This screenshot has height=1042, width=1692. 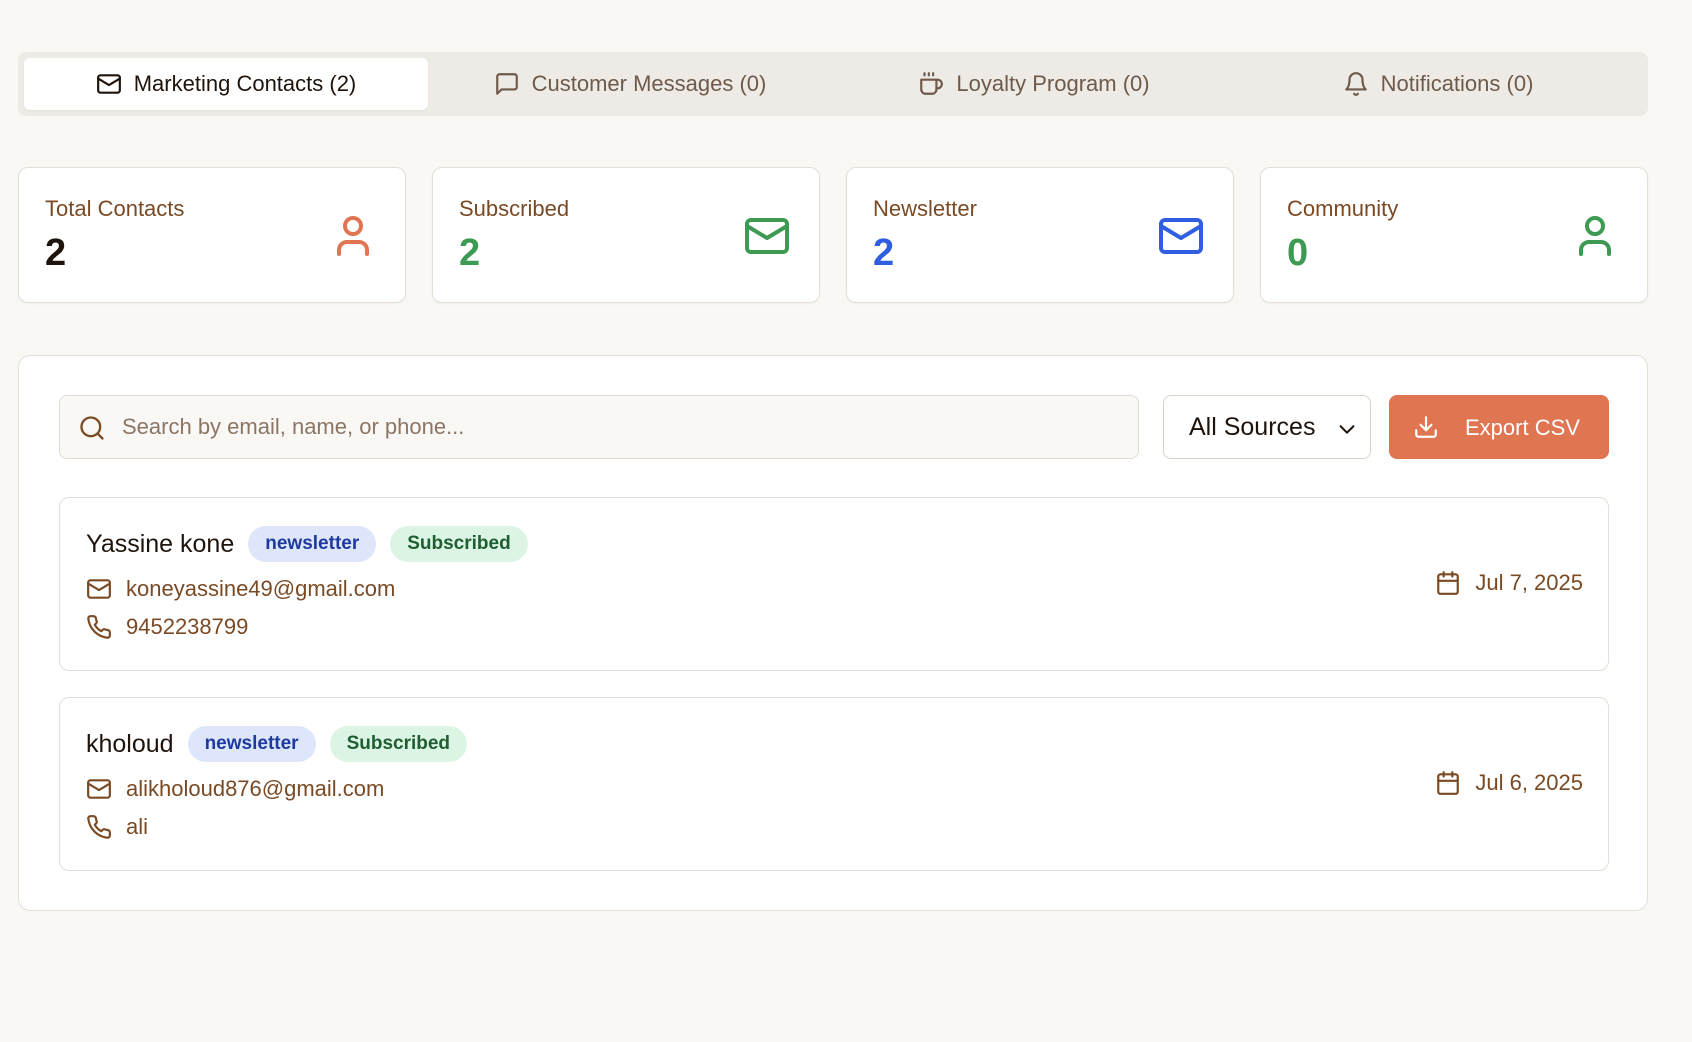 I want to click on contact-phone: ali, so click(x=137, y=826).